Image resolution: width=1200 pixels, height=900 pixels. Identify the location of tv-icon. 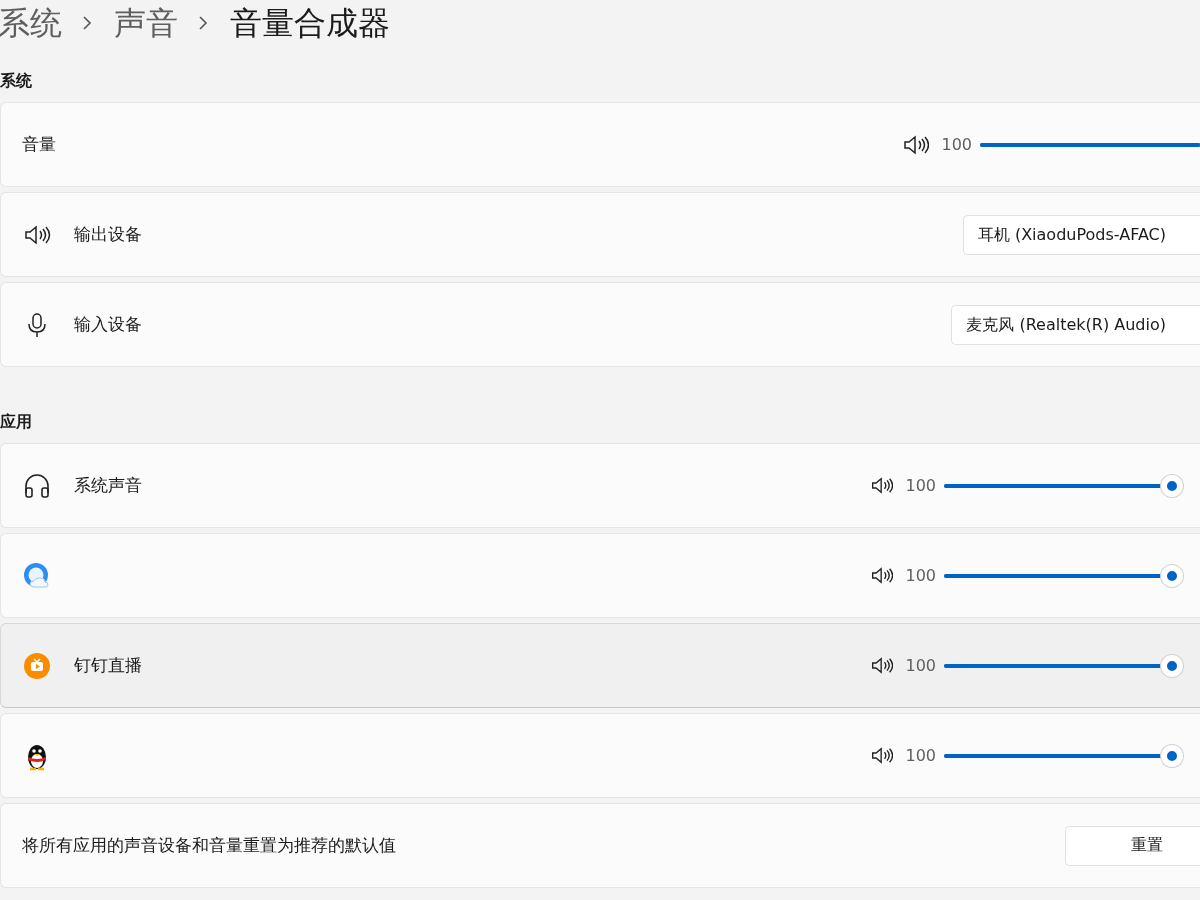
(37, 665).